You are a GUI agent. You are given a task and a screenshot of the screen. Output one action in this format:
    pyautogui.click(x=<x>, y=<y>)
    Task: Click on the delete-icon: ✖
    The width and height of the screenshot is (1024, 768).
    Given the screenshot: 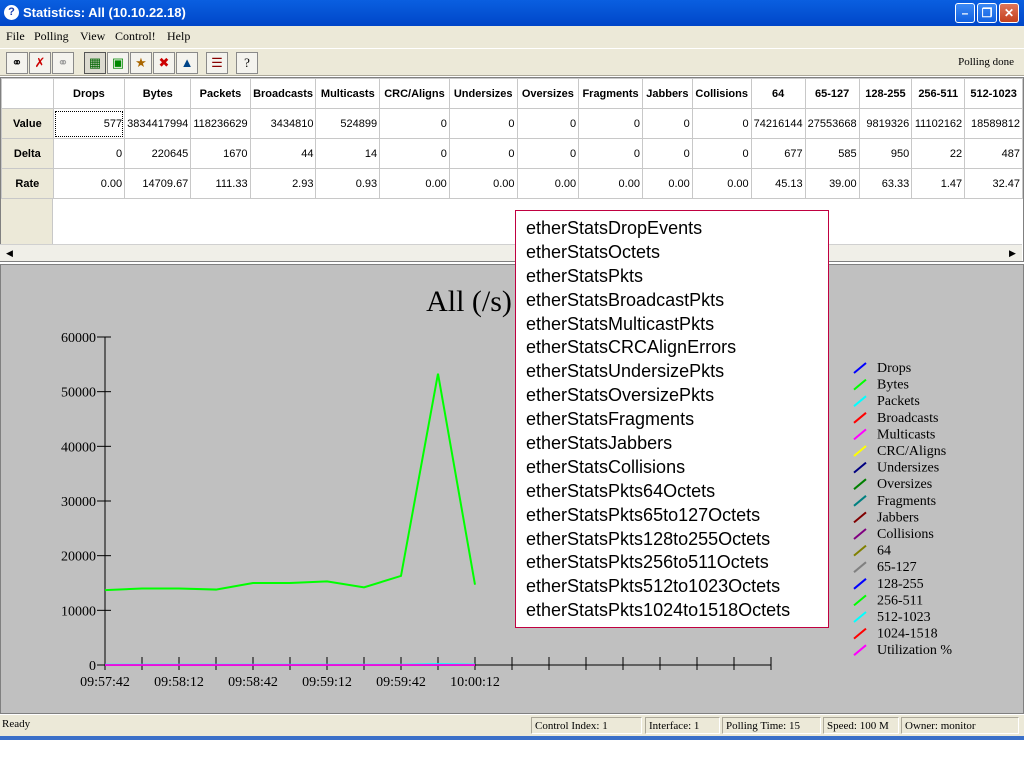 What is the action you would take?
    pyautogui.click(x=164, y=63)
    